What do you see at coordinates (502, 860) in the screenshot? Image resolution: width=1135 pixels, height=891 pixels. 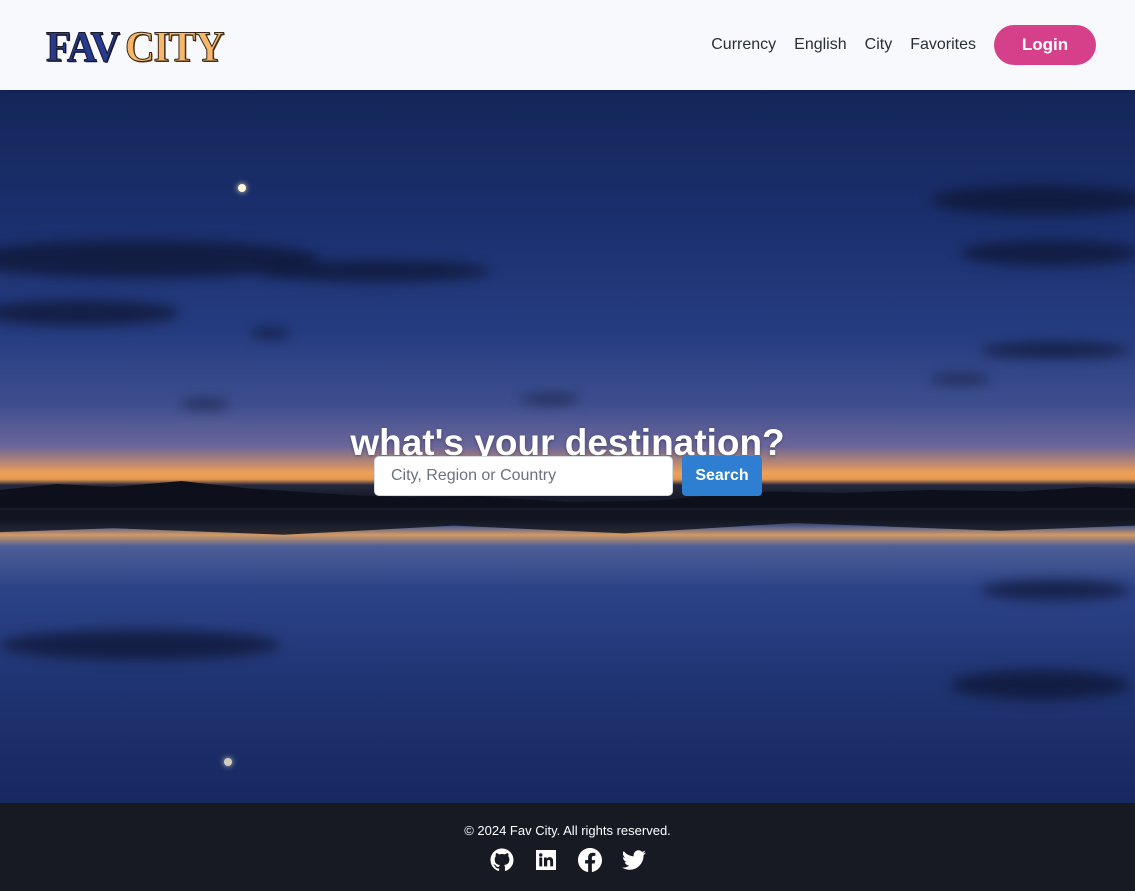 I see `github-icon` at bounding box center [502, 860].